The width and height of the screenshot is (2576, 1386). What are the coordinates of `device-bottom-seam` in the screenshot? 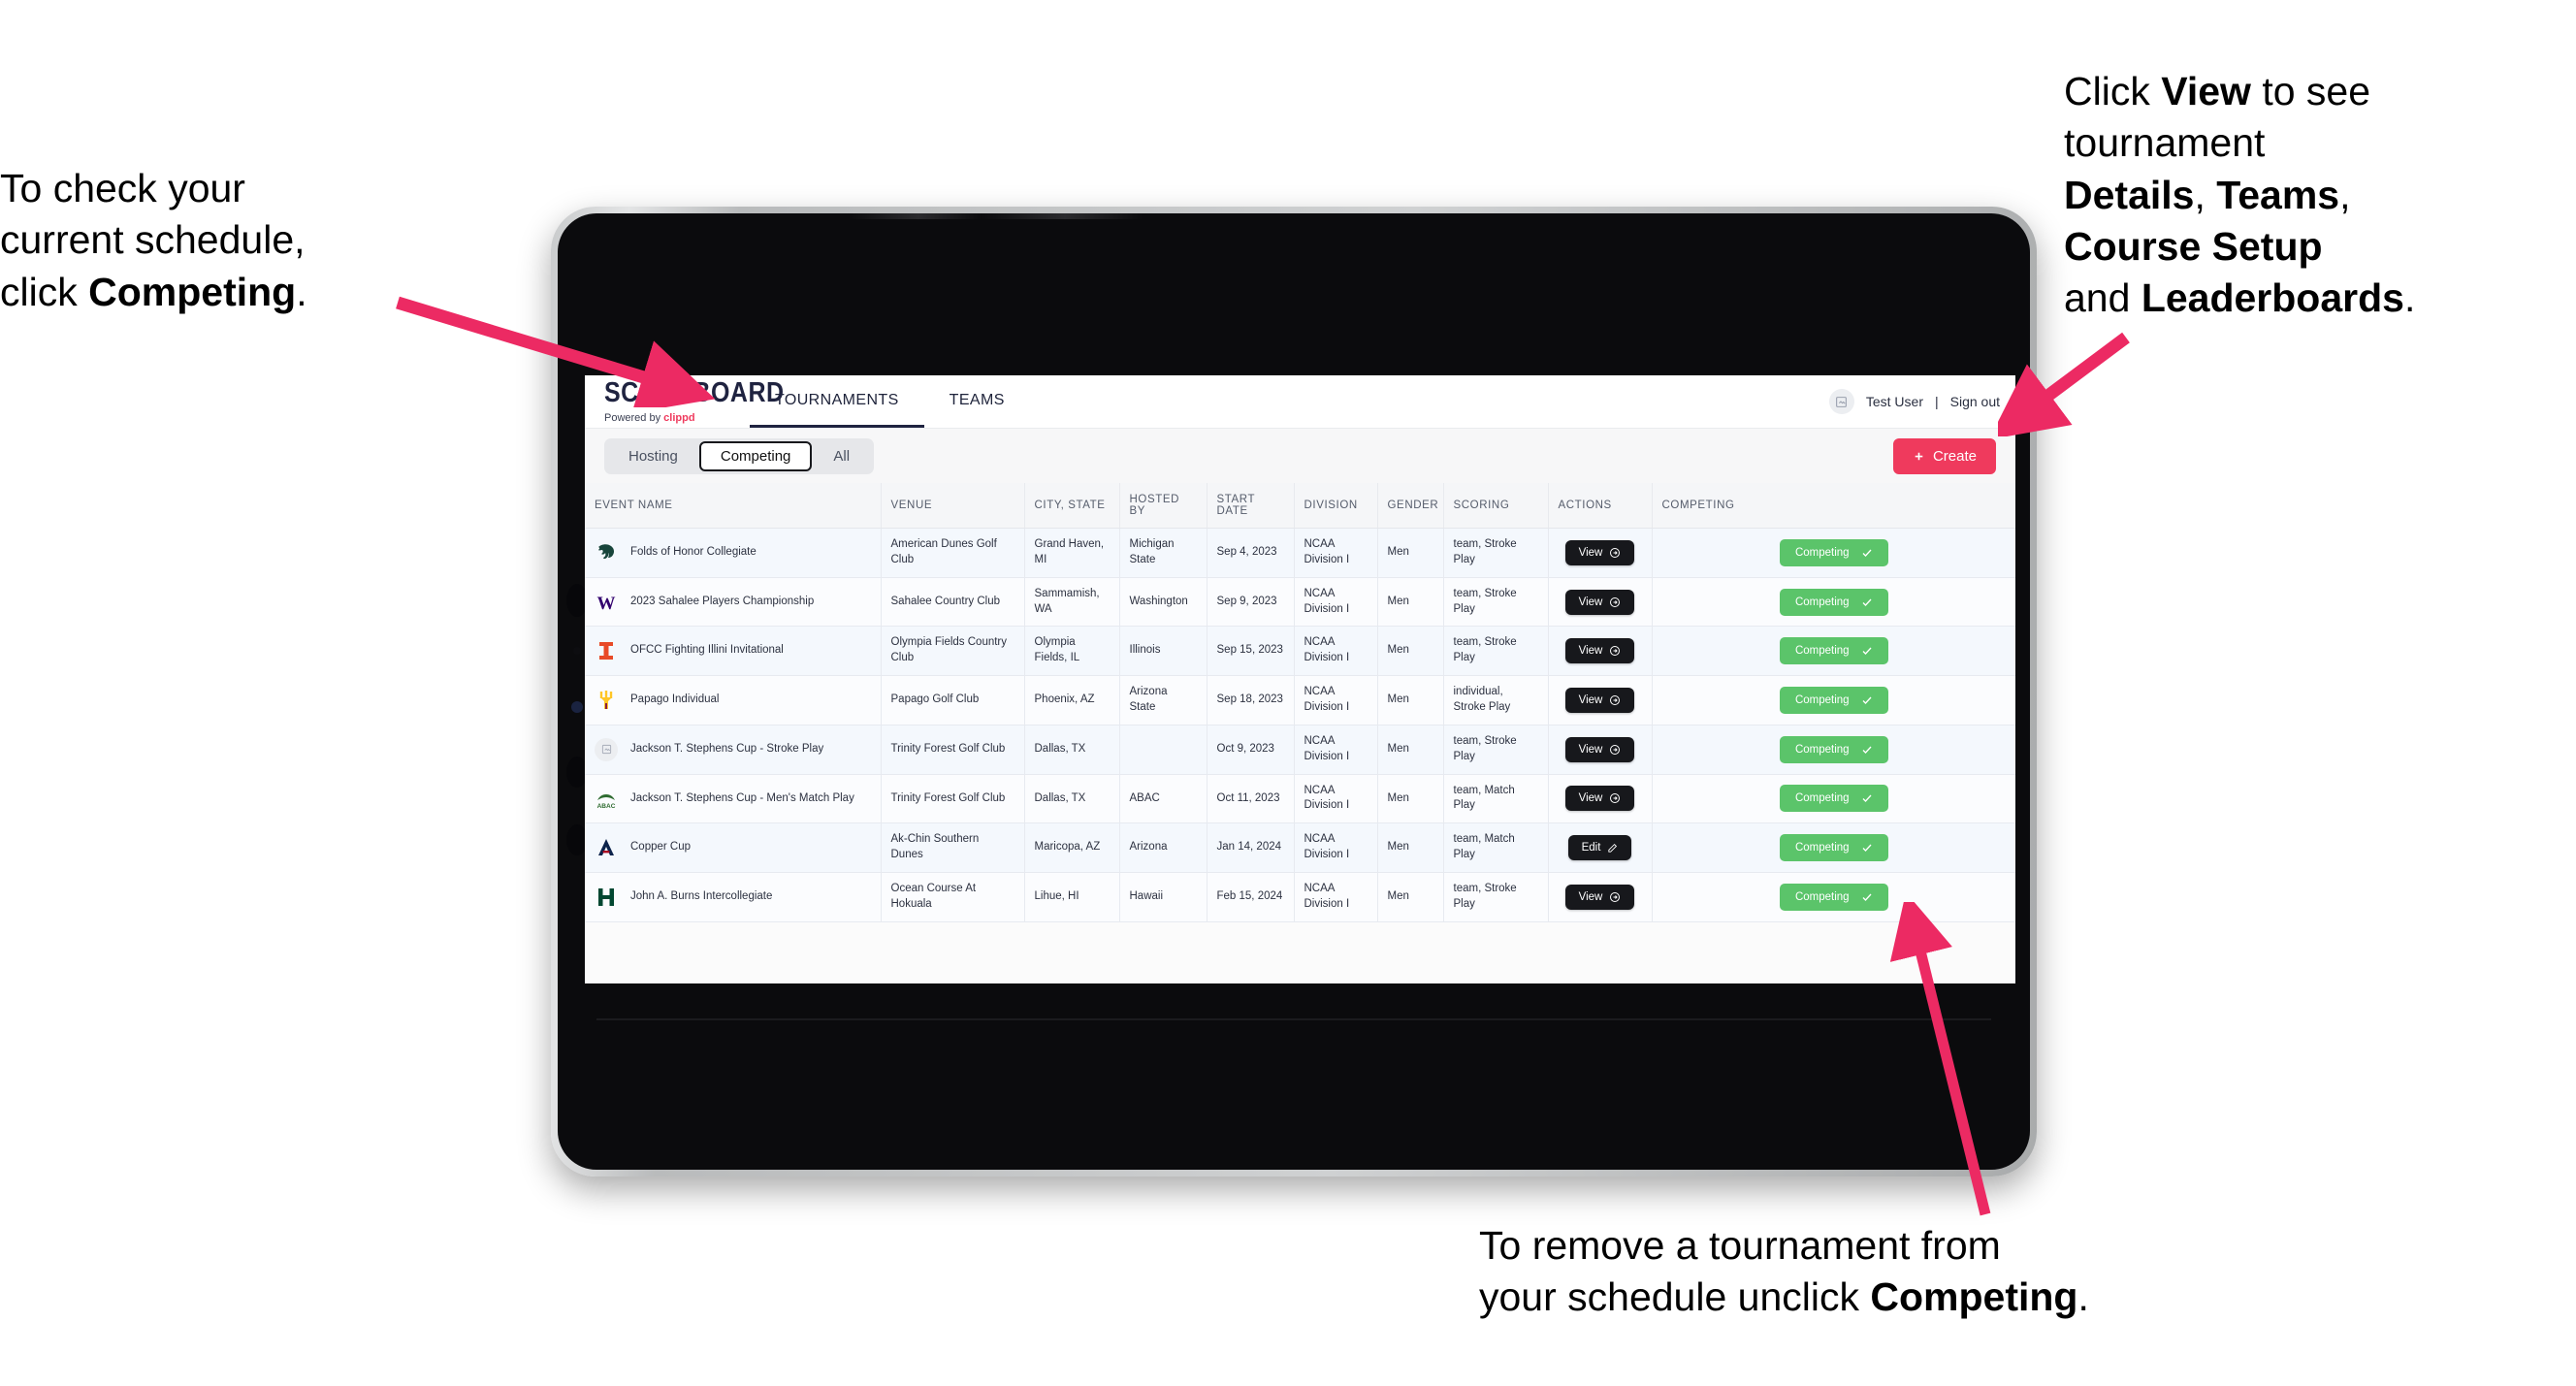 It's located at (1293, 1019).